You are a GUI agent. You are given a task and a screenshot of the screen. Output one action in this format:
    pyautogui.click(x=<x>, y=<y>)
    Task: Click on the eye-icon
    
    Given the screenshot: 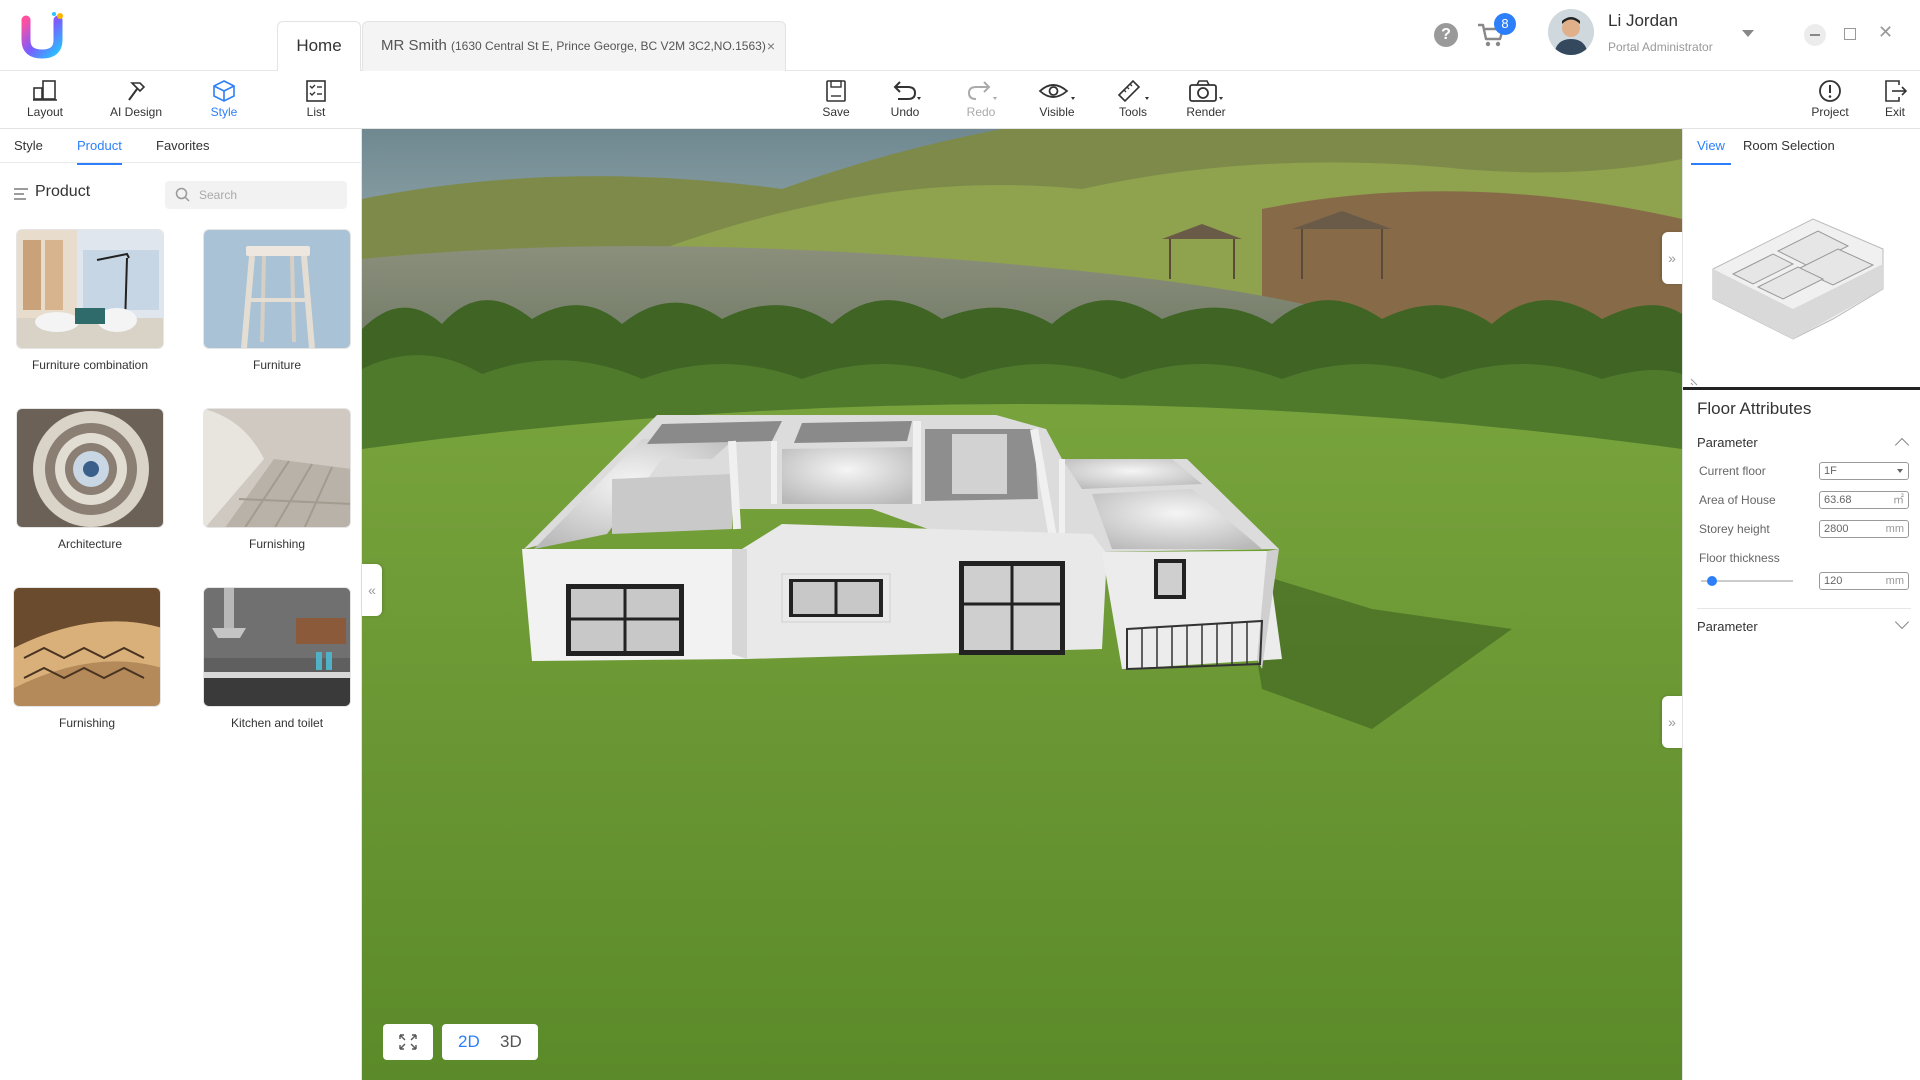 What is the action you would take?
    pyautogui.click(x=1056, y=92)
    